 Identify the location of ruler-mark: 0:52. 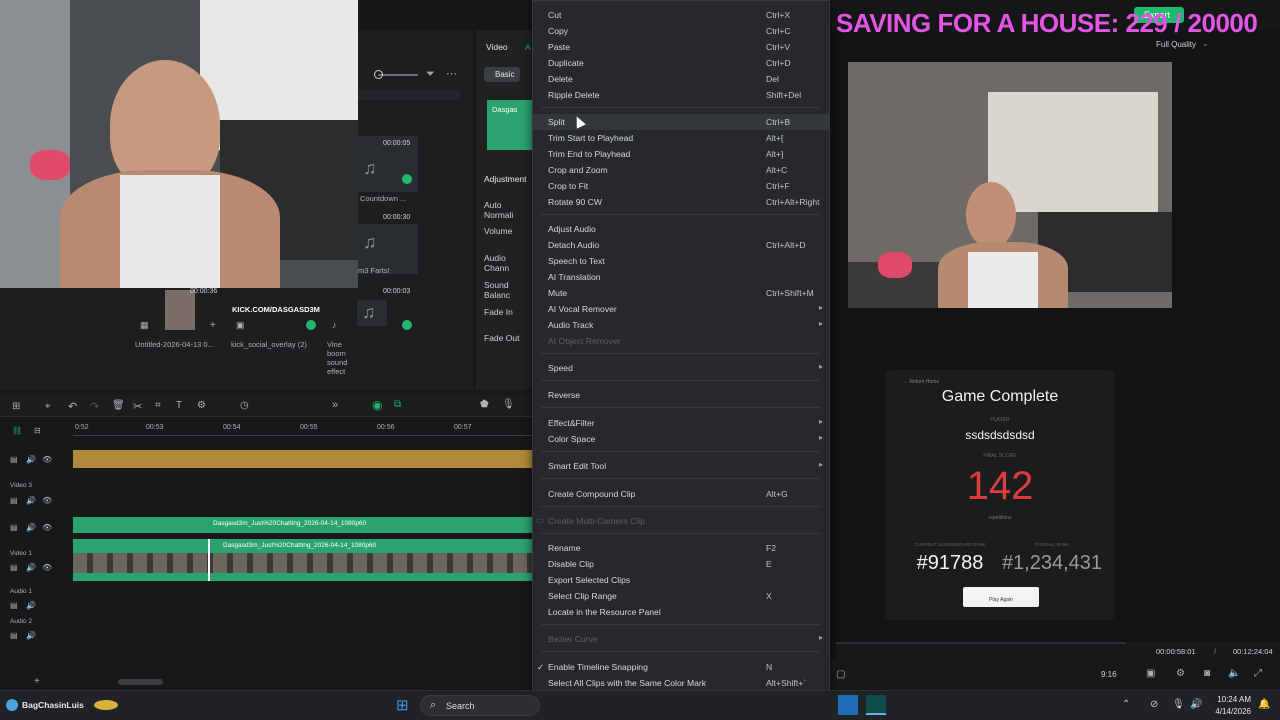
(82, 427).